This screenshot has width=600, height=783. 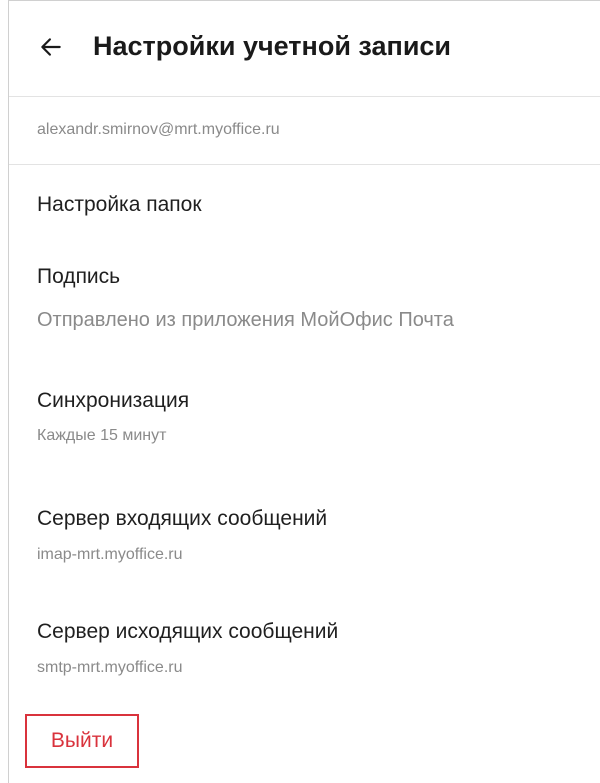 I want to click on logout-button: Выйти, so click(x=82, y=741).